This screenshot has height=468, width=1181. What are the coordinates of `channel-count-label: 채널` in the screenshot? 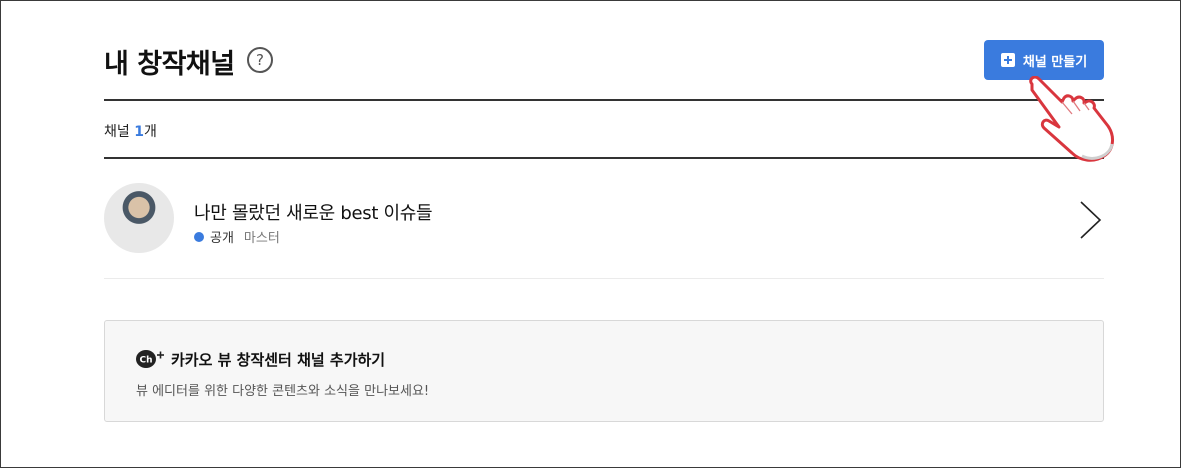 It's located at (119, 132).